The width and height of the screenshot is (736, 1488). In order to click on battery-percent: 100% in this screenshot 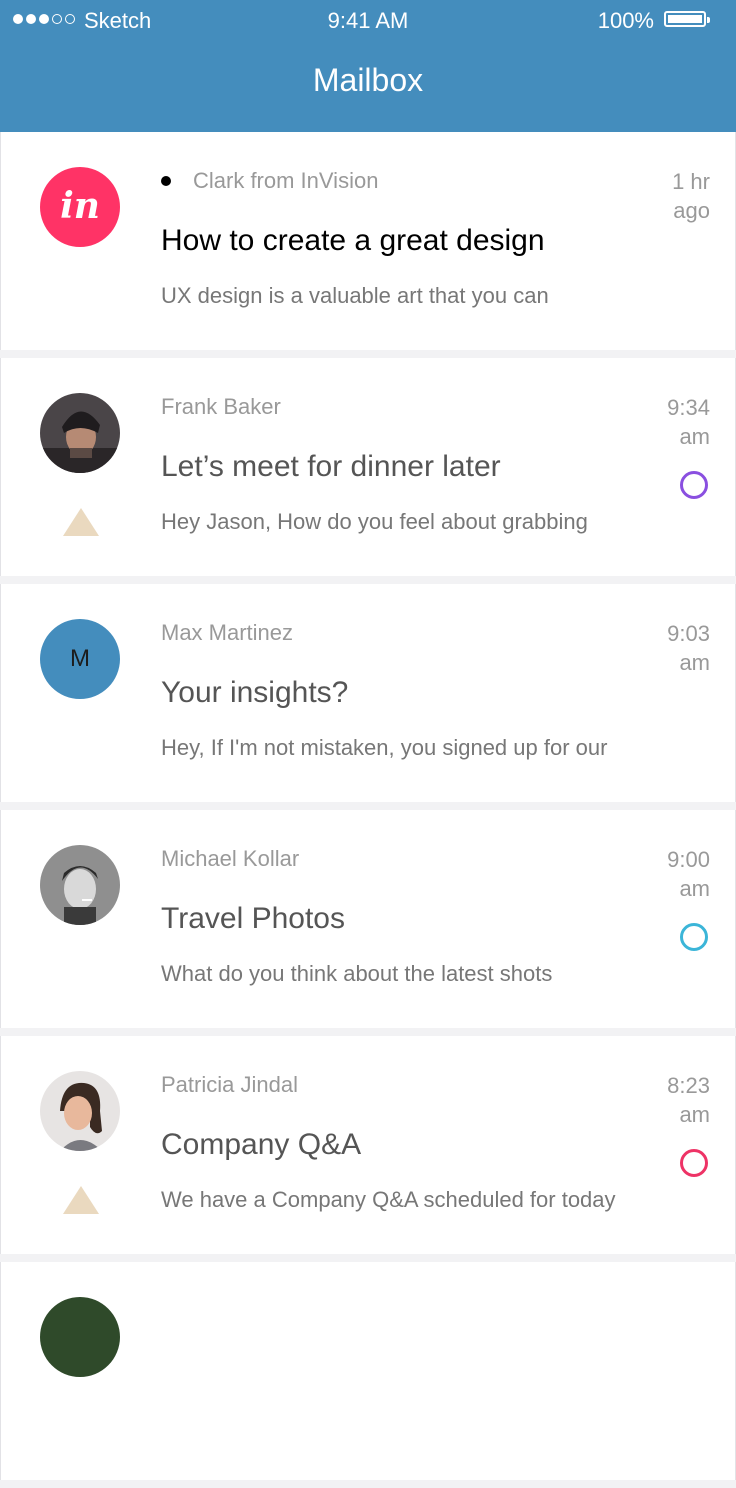, I will do `click(625, 20)`.